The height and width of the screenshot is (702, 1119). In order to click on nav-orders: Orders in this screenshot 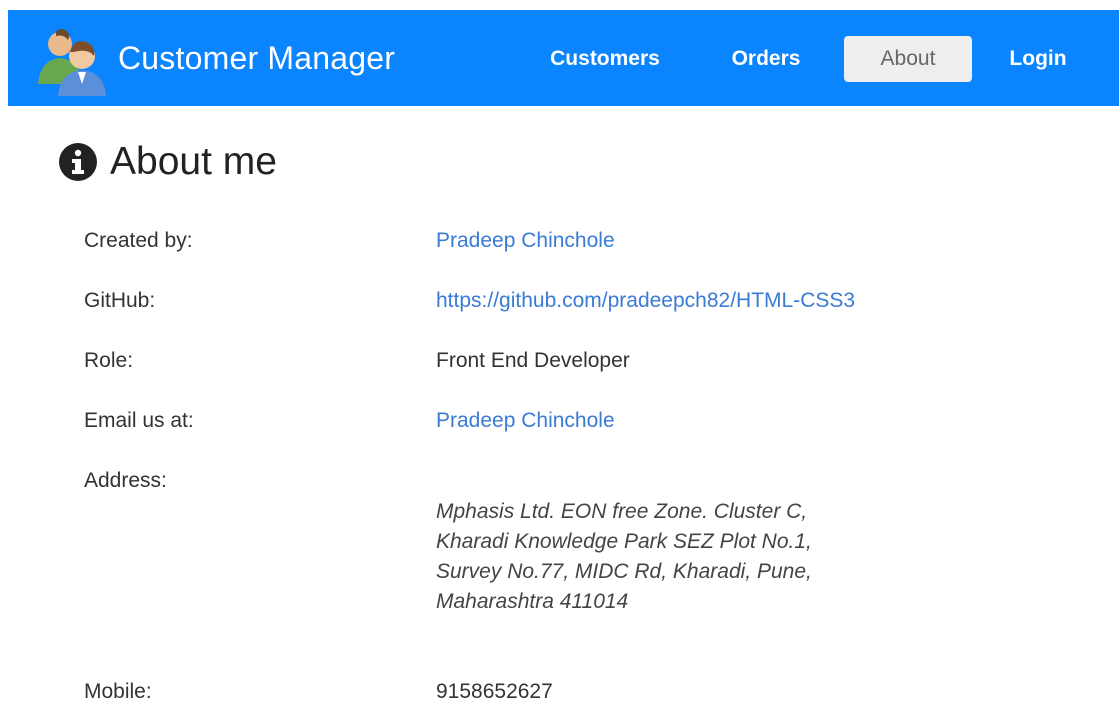, I will do `click(766, 59)`.